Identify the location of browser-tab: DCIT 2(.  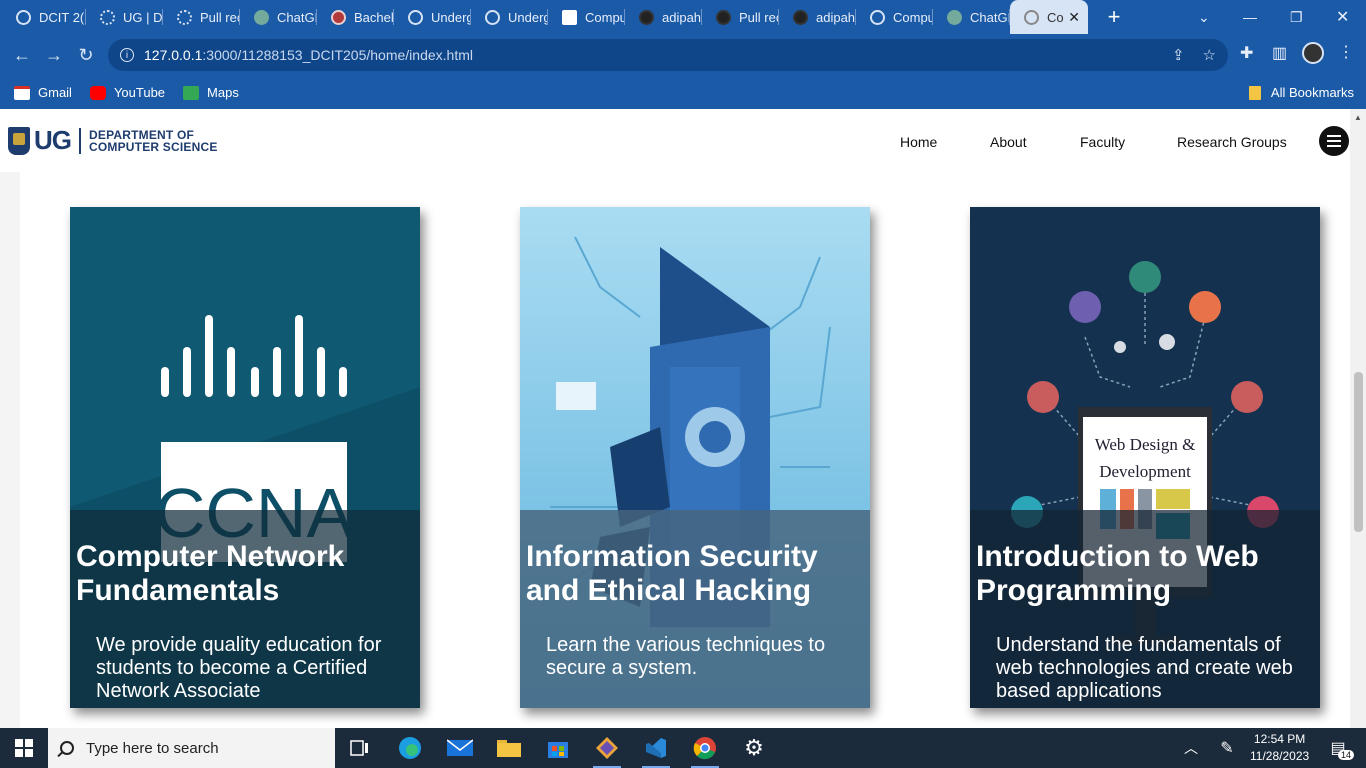
(43, 17).